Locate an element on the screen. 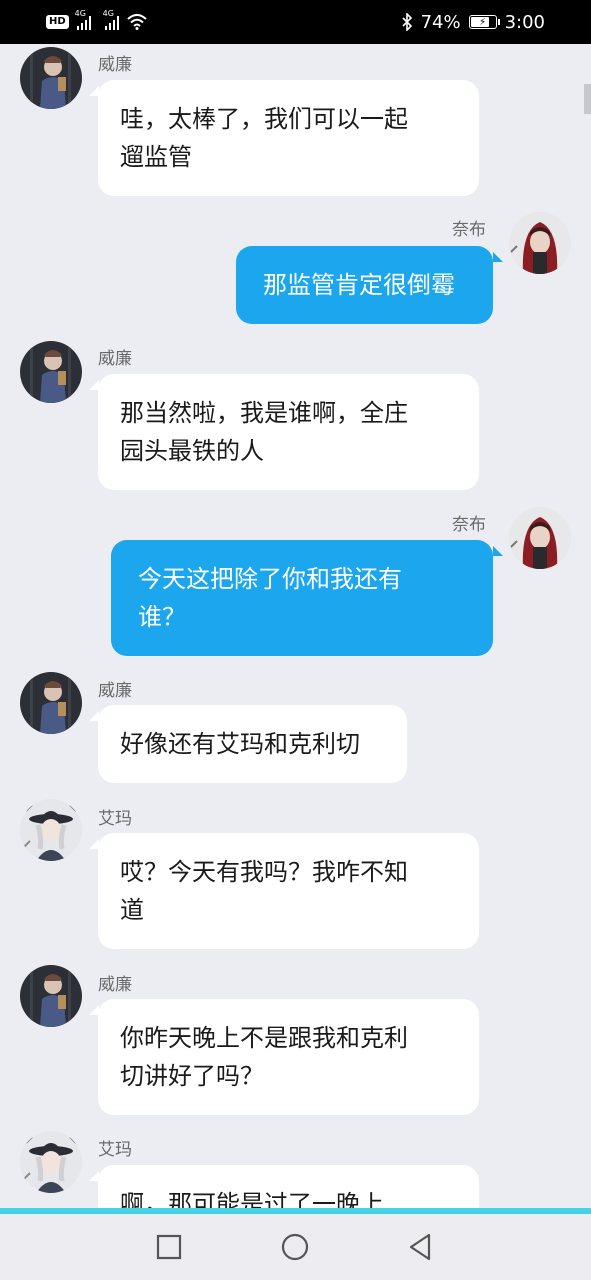  message-bubble: 那监管肯定很倒霉 is located at coordinates (364, 285).